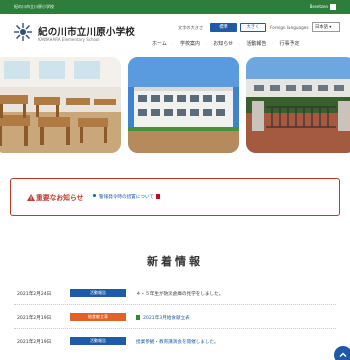 Image resolution: width=350 pixels, height=360 pixels. I want to click on news-item: 2021年2月19日 活動報告 授業参観・教育講演会を開催しました。, so click(175, 342).